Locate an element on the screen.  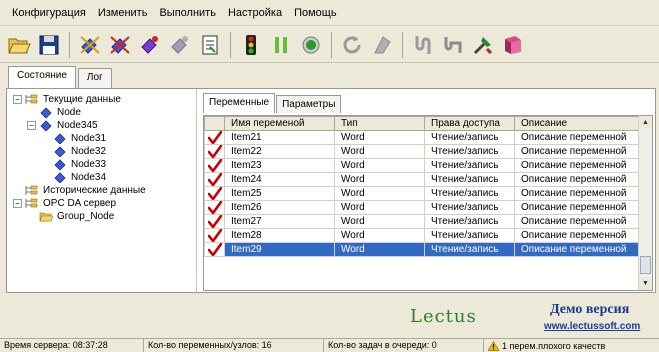
cell-name: Item25 is located at coordinates (279, 193).